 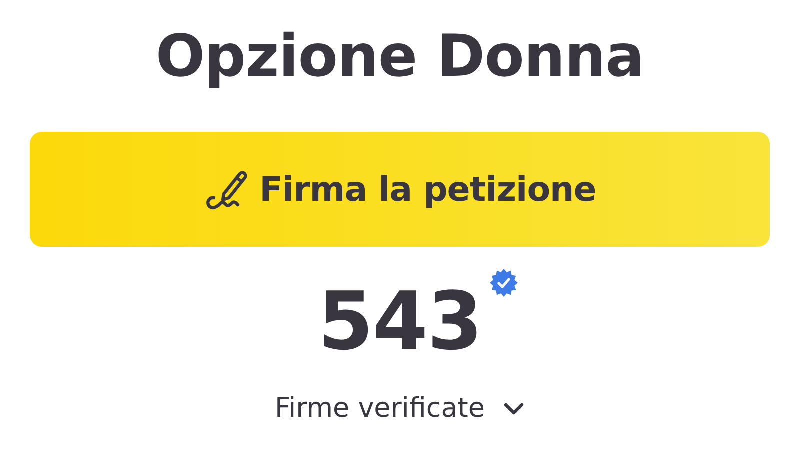 What do you see at coordinates (400, 321) in the screenshot?
I see `signature-count: 543` at bounding box center [400, 321].